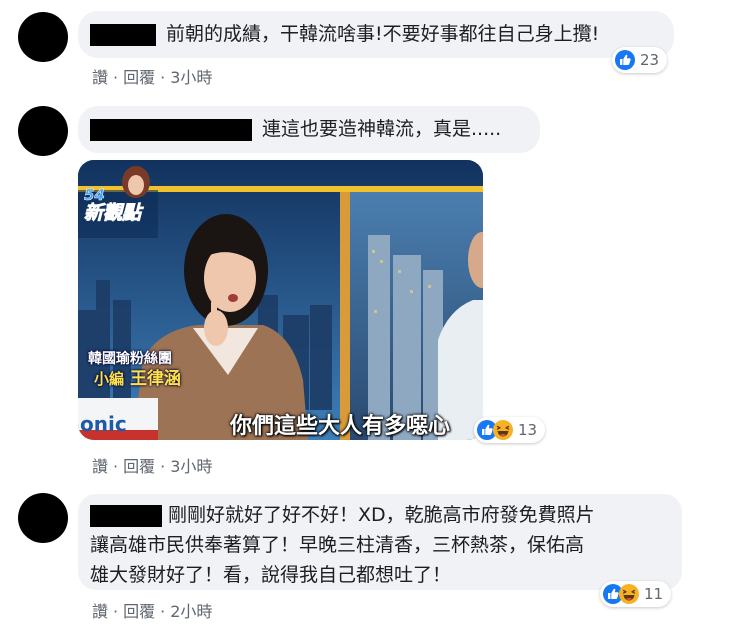 The height and width of the screenshot is (631, 734). Describe the element at coordinates (271, 575) in the screenshot. I see `comment-text-line: 雄大發財好了！看，說得我自己都想吐了！` at that location.